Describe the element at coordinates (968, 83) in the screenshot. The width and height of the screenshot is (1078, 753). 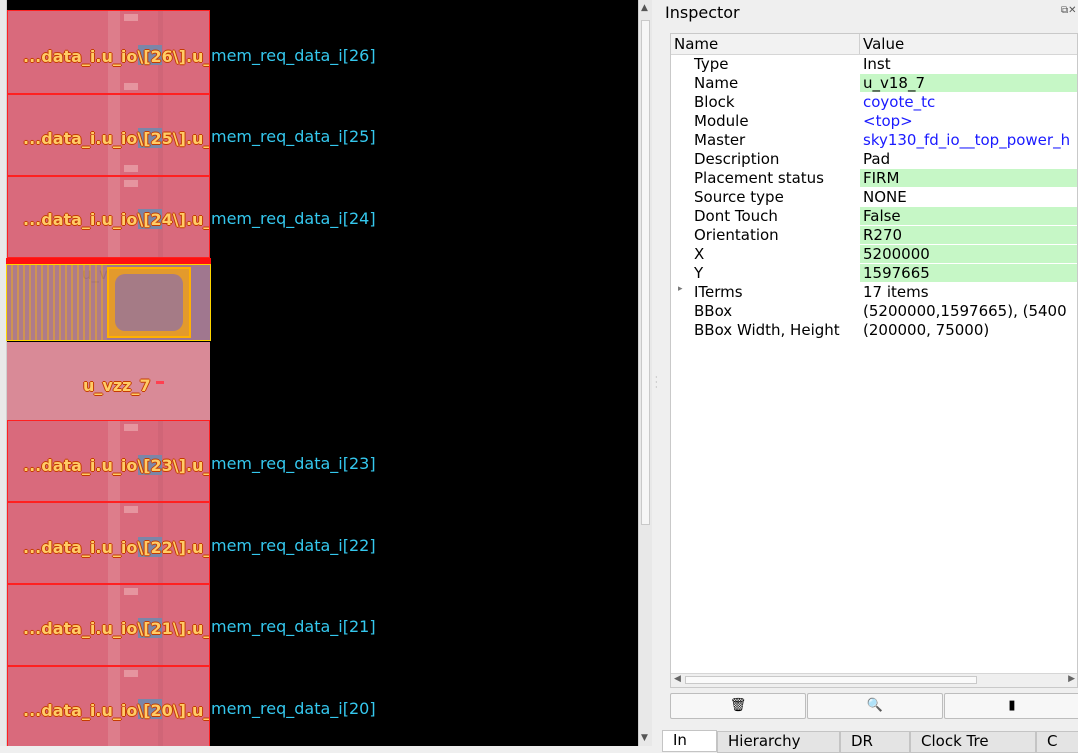
I see `property-value: u_v18_7` at that location.